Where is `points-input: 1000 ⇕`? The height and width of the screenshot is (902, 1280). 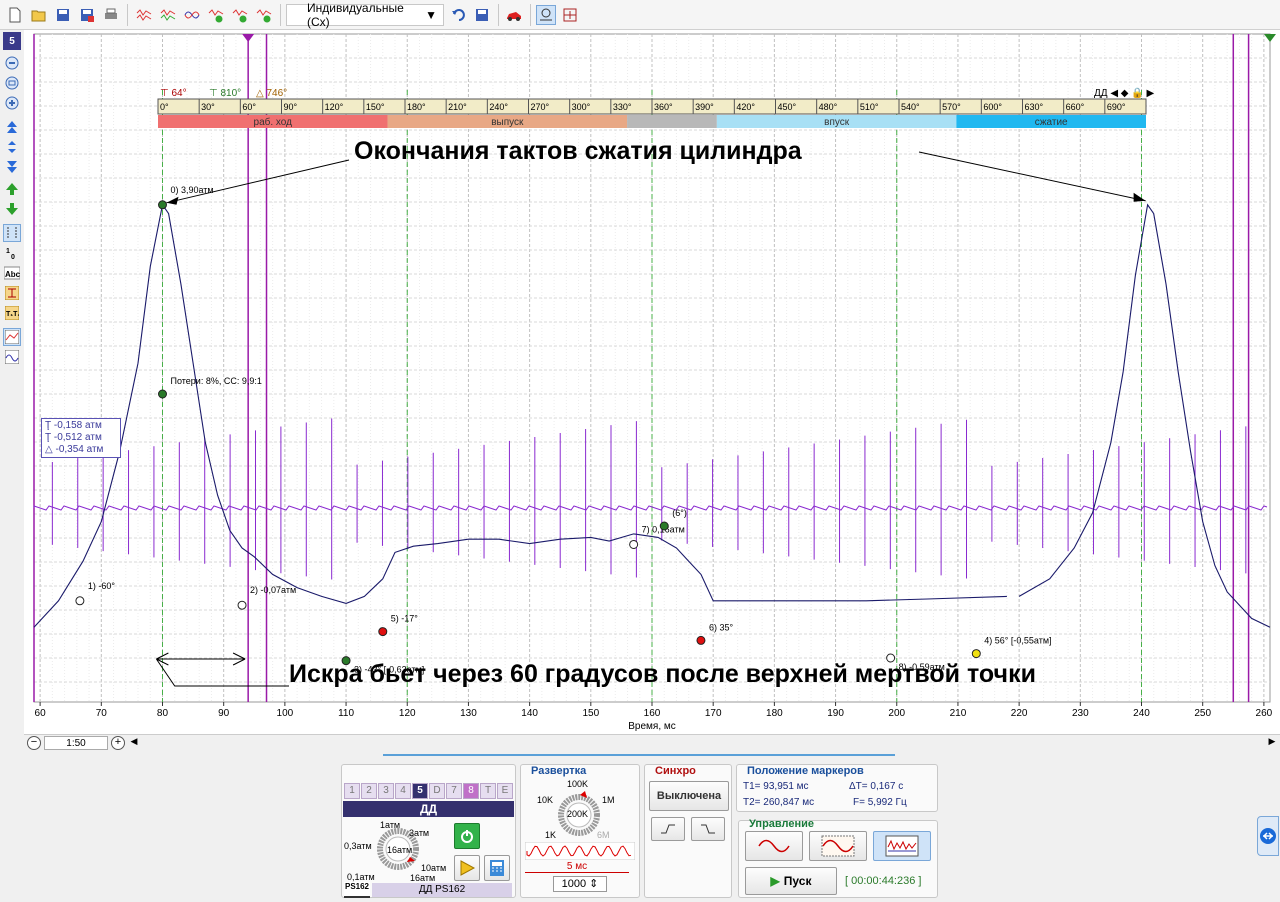
points-input: 1000 ⇕ is located at coordinates (580, 884).